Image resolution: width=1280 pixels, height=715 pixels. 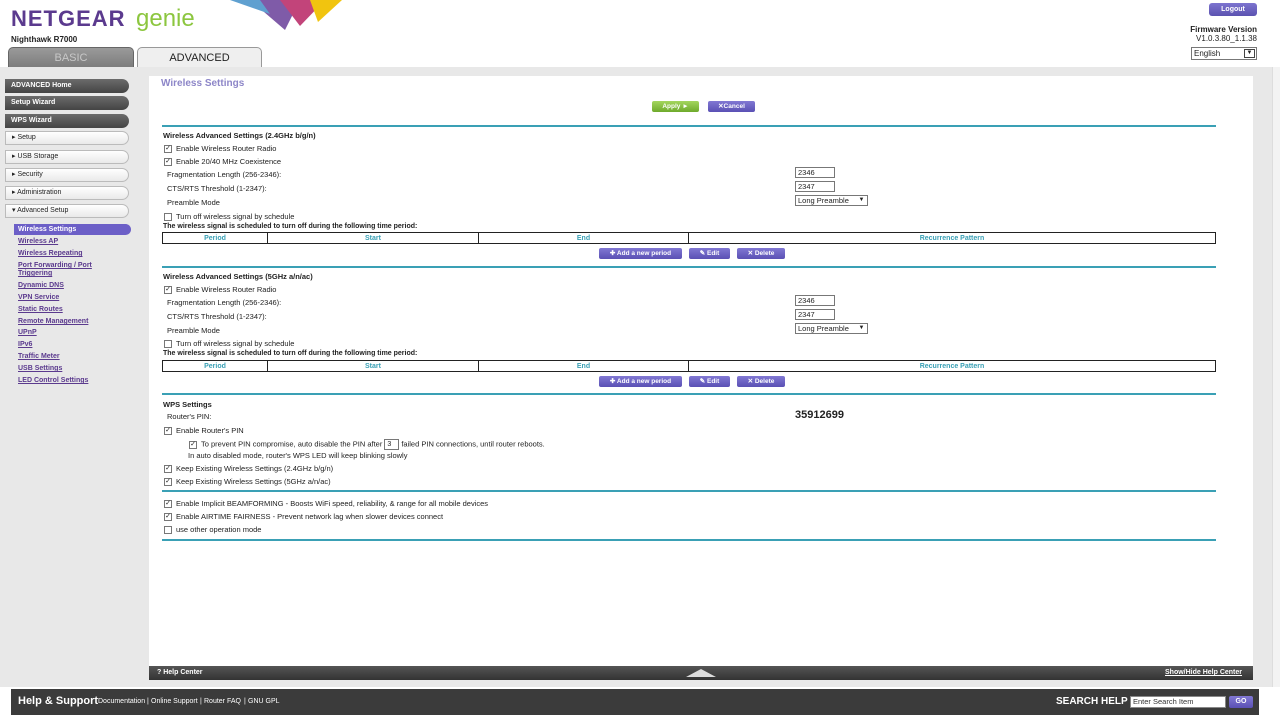 What do you see at coordinates (38, 298) in the screenshot?
I see `sidebar-item-vpn-service: VPN Service` at bounding box center [38, 298].